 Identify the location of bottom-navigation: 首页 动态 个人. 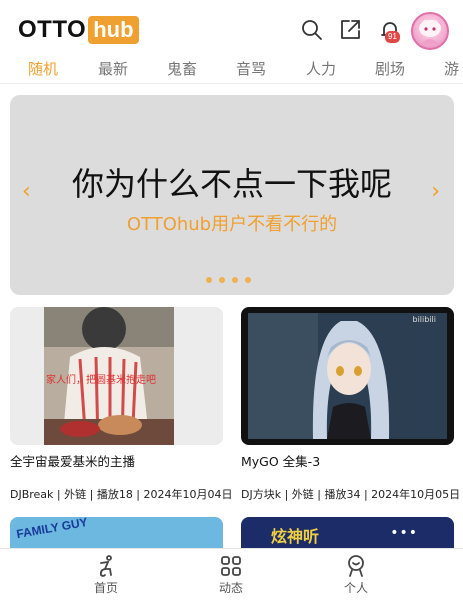
(231, 574).